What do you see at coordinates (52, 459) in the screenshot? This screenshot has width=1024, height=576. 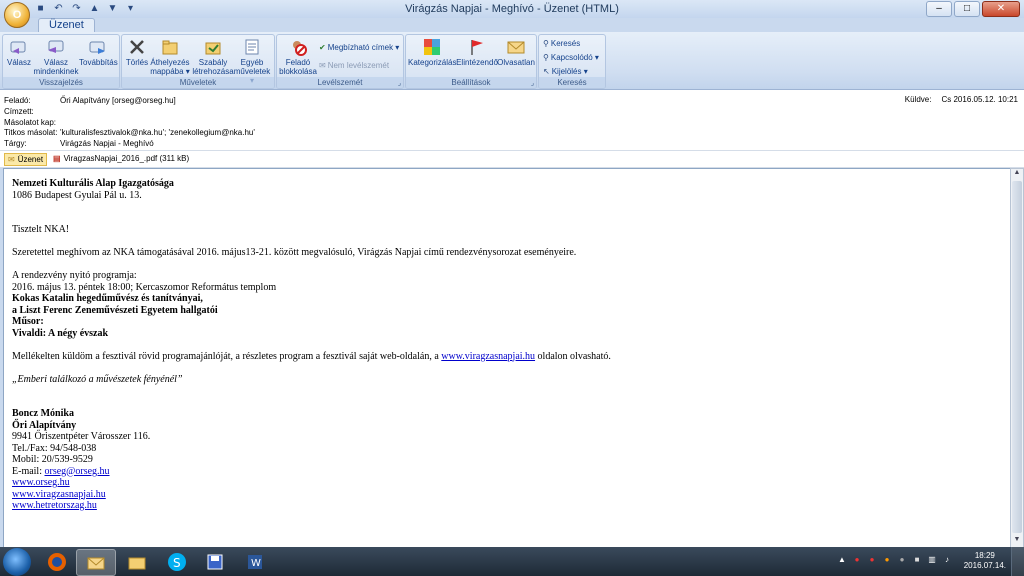 I see `signature-mobile: Mobil: 20/539-9529` at bounding box center [52, 459].